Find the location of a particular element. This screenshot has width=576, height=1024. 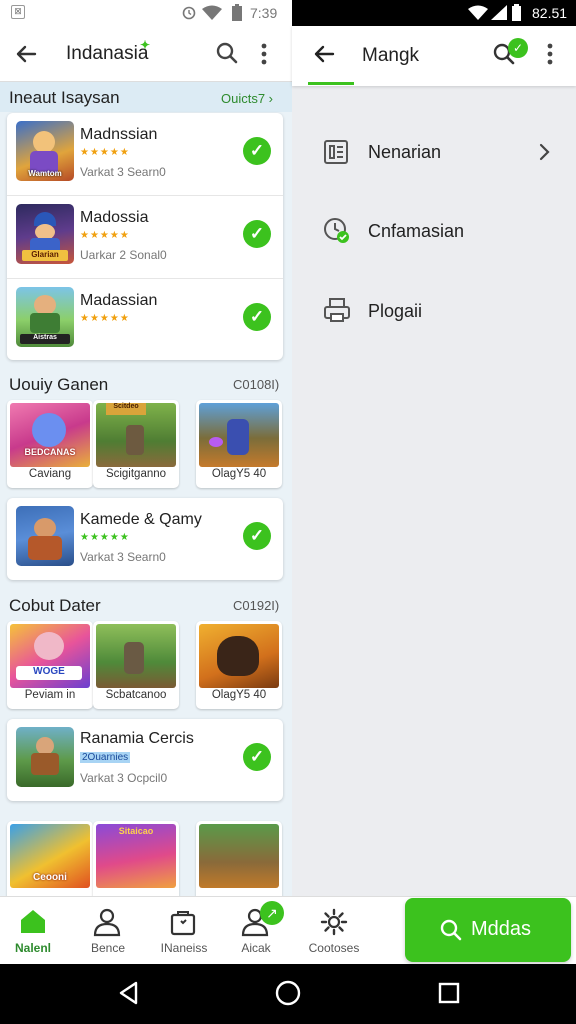

app-list-item: Wamtom Madnssian ★★★★★ Varkat 3 Searn0 ✓ is located at coordinates (145, 154).